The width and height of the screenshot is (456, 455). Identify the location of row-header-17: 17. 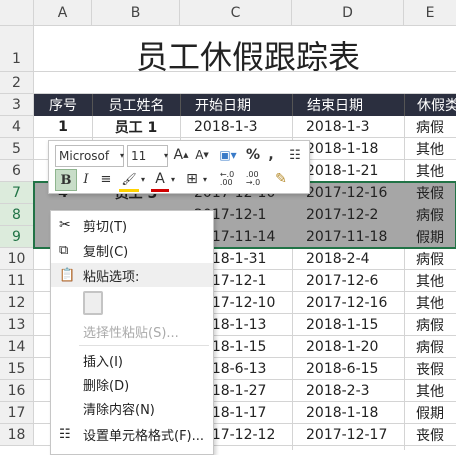
(17, 413).